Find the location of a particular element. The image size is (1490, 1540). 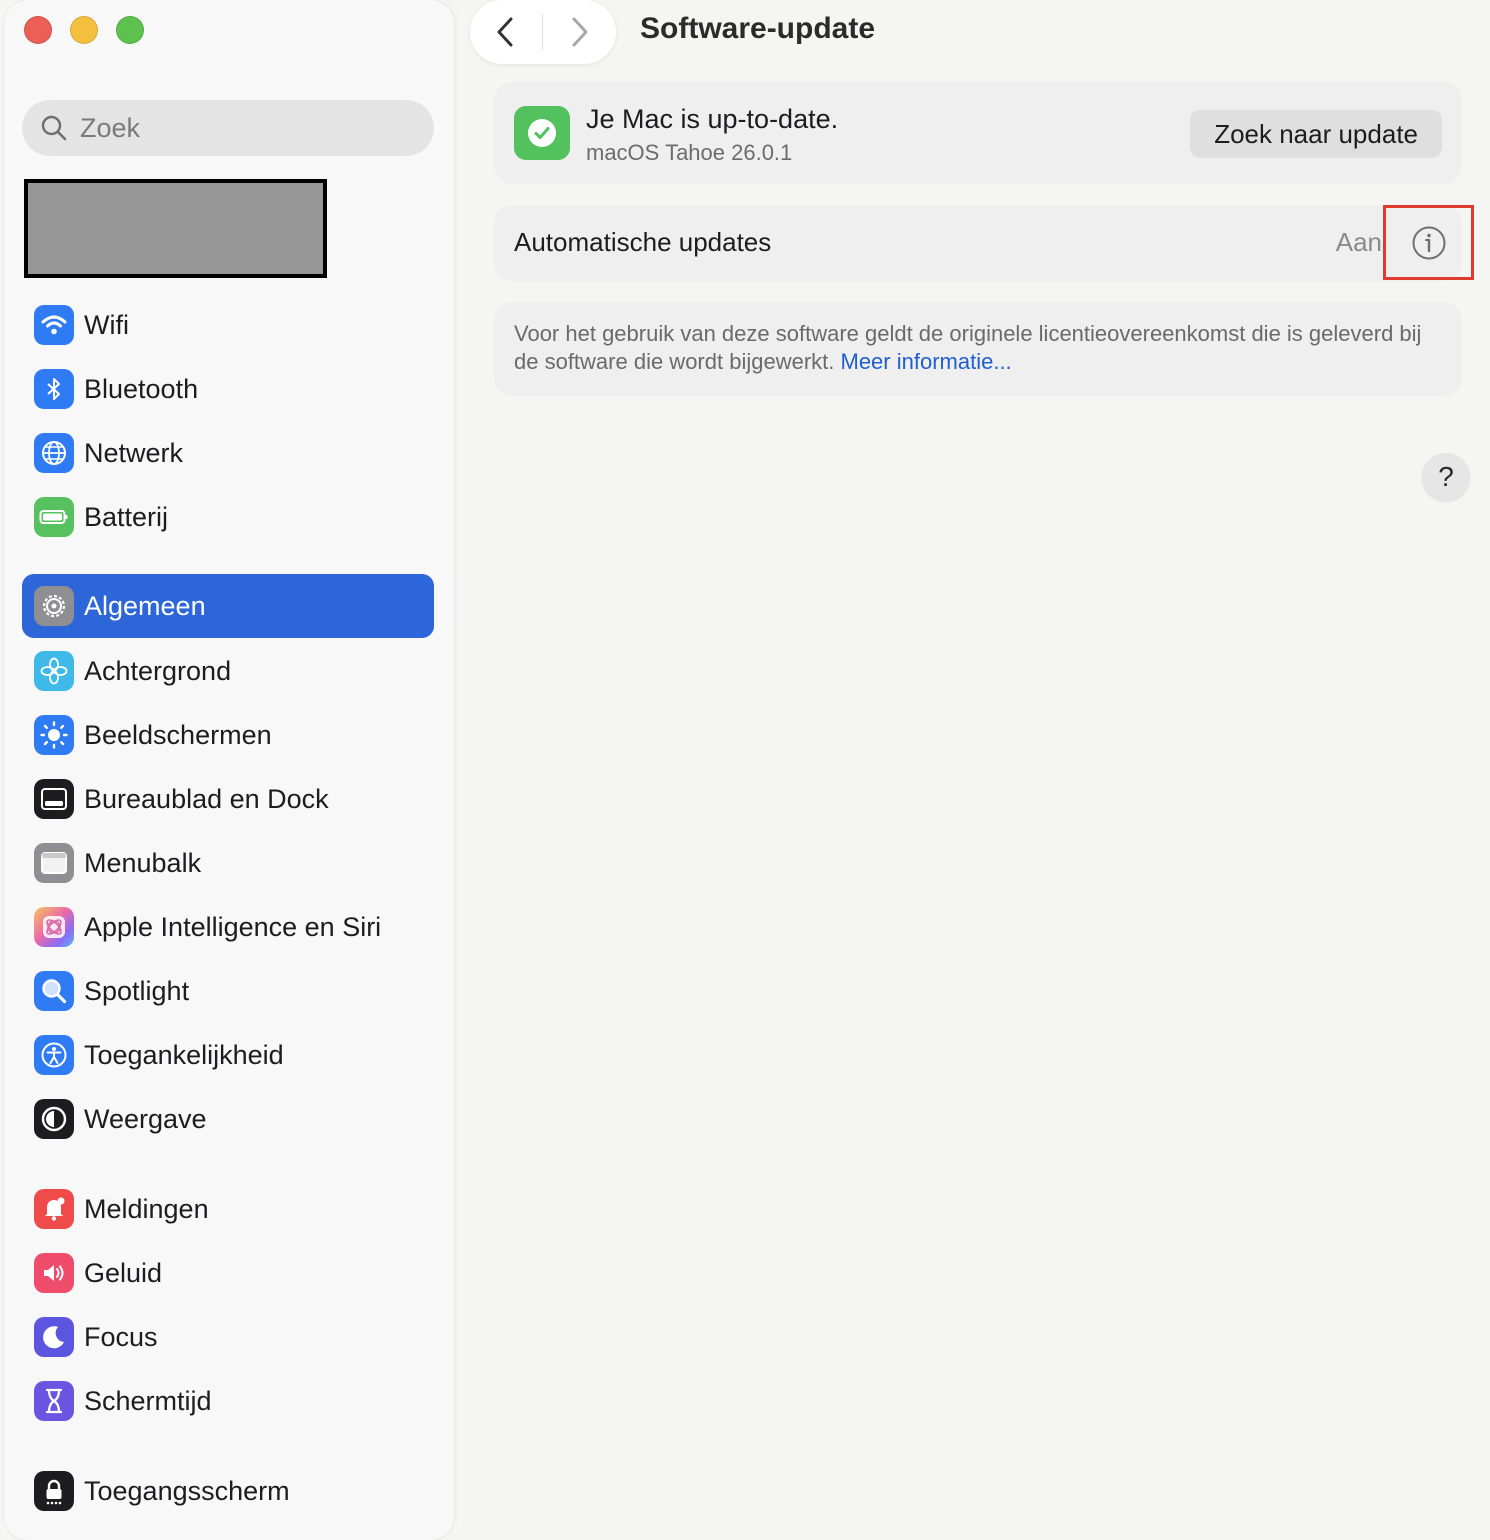

magnifier-icon is located at coordinates (54, 991).